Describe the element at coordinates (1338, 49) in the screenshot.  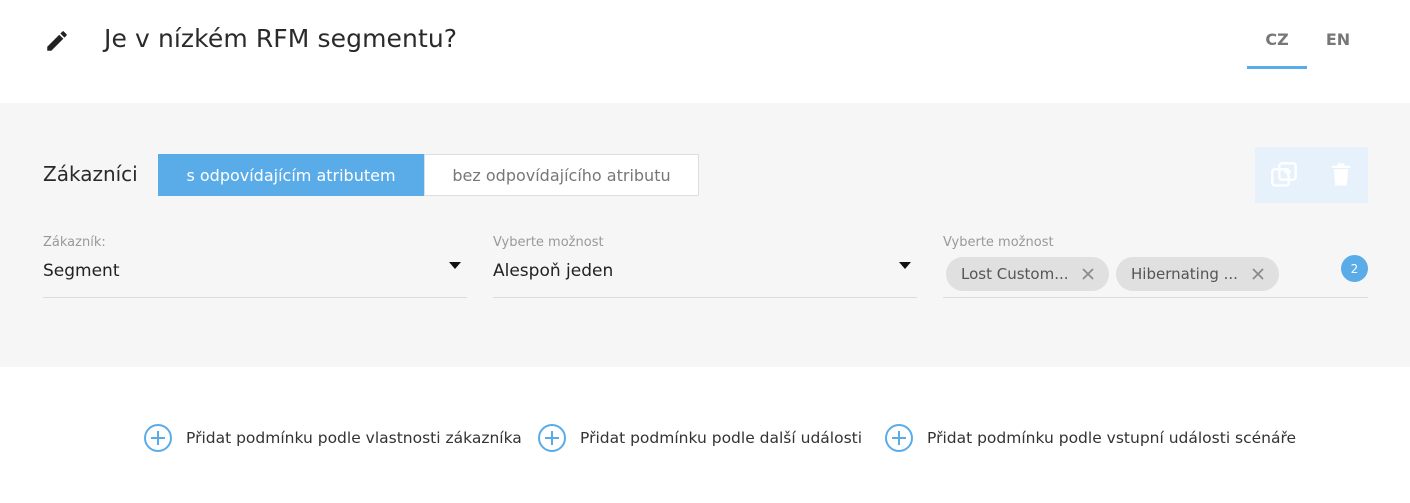
I see `language-tab-en: EN` at that location.